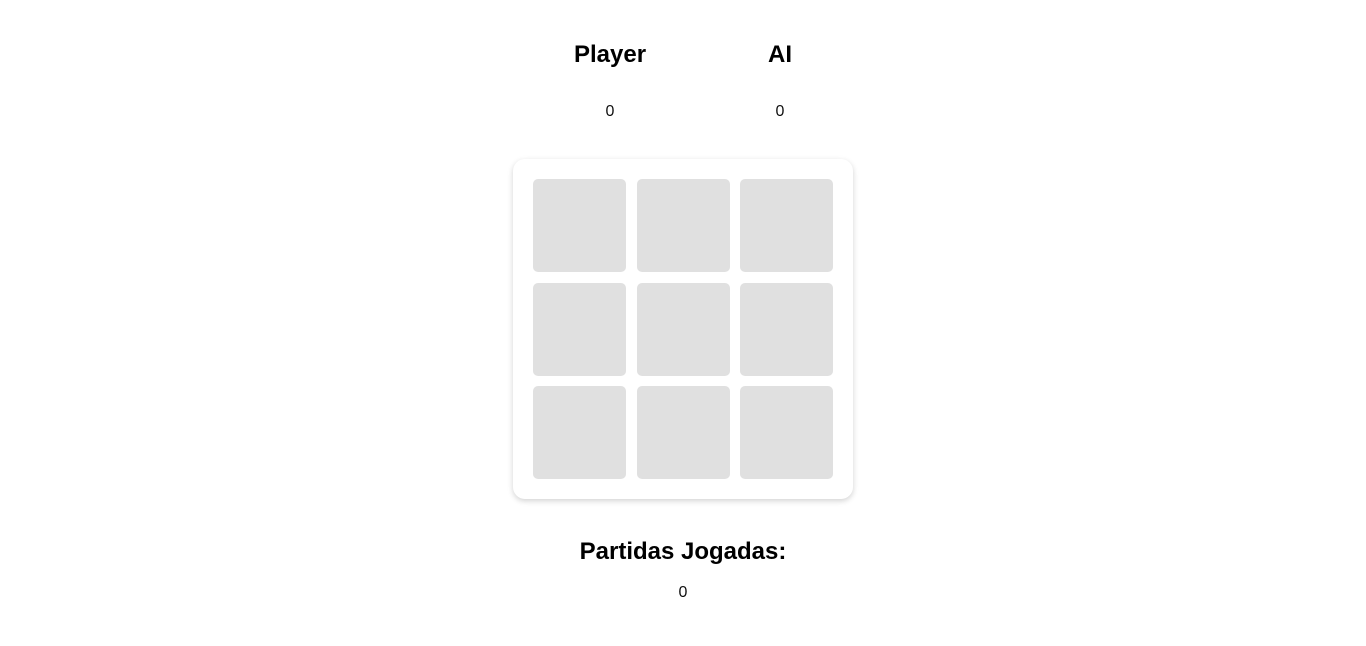  I want to click on player-label: Player, so click(610, 54).